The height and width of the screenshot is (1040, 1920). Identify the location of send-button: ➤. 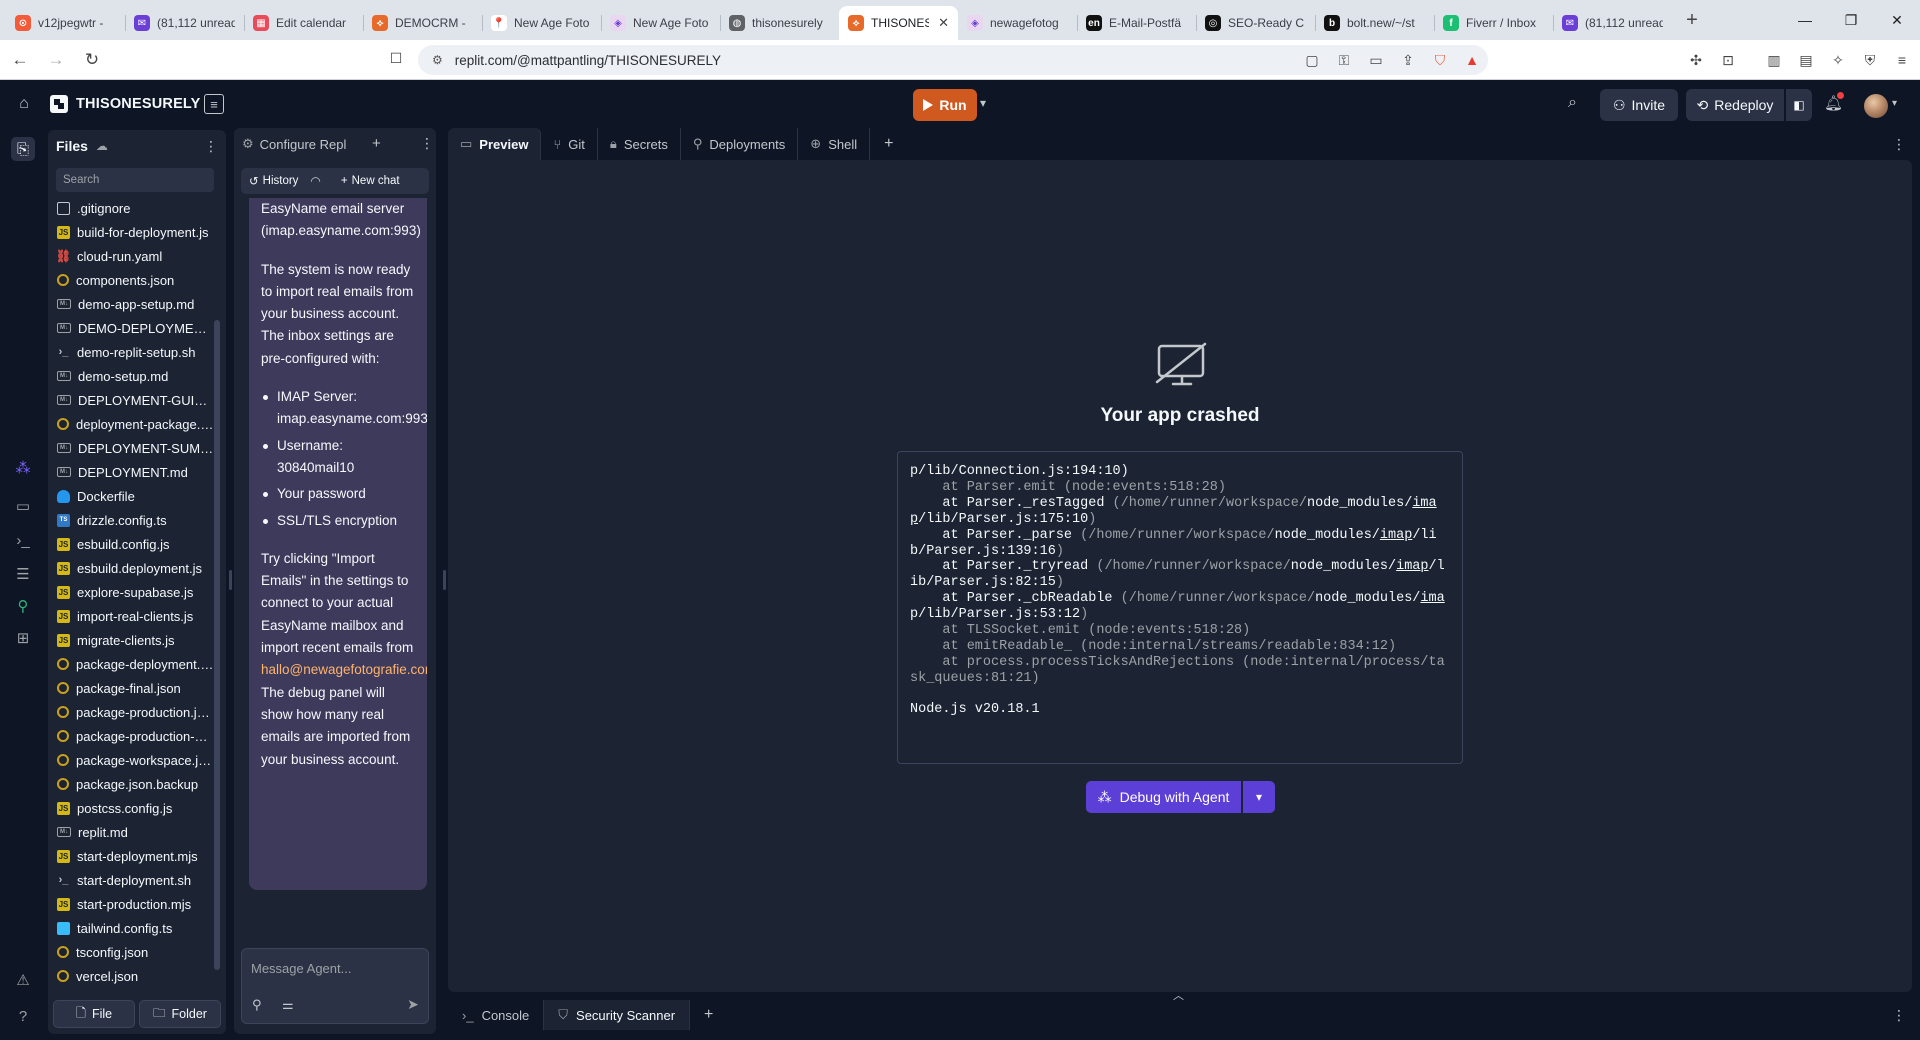
(413, 1004).